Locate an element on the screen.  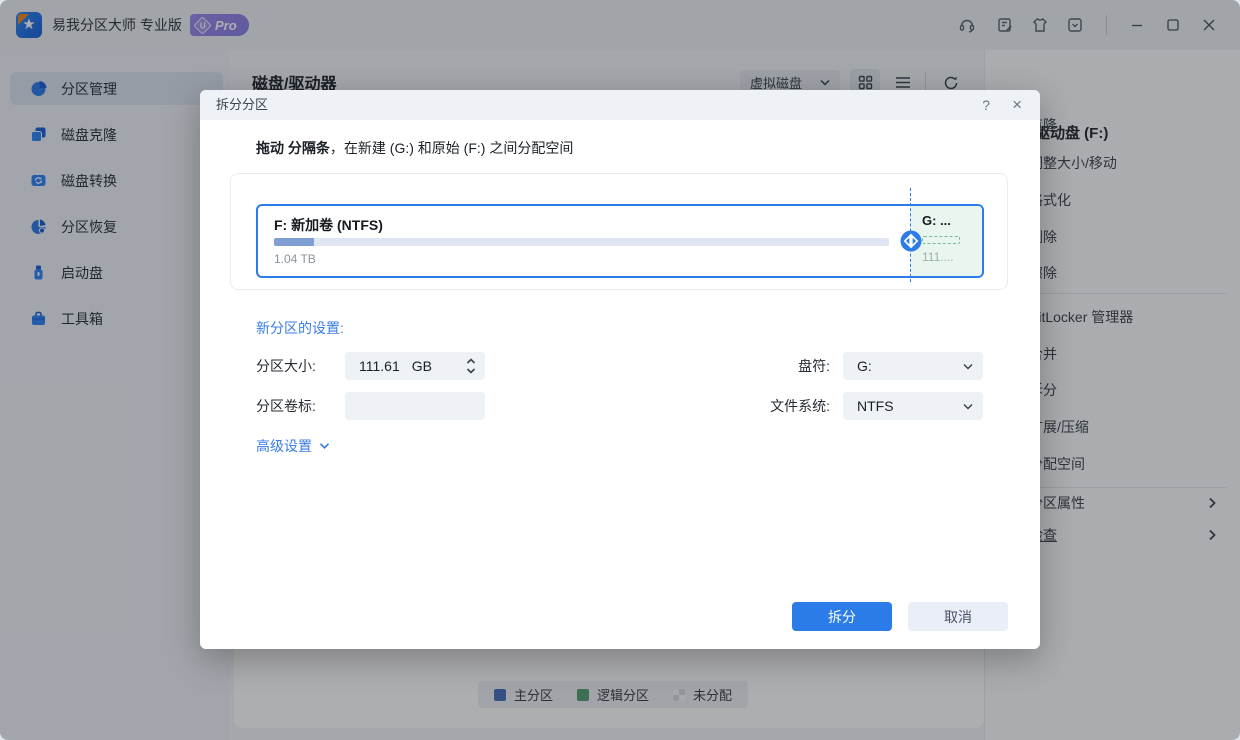
file-system-value: NTFS is located at coordinates (875, 406).